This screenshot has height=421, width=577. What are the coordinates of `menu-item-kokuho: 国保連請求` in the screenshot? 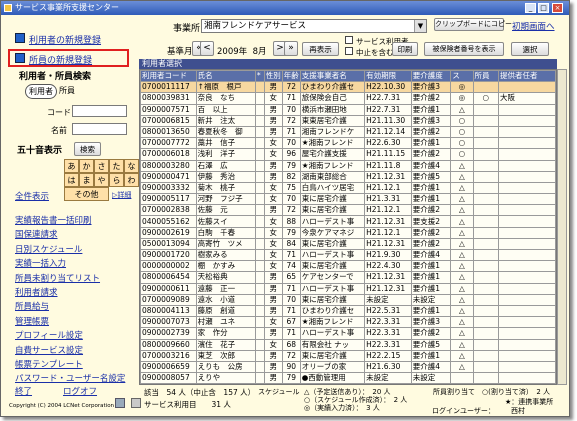 It's located at (70, 235).